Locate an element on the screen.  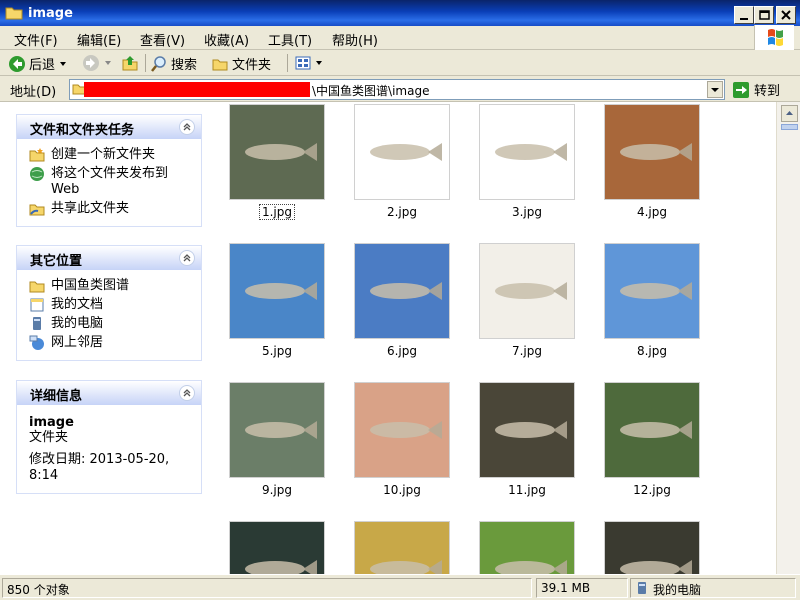
task-new-folder: 创建一个新文件夹 is located at coordinates (111, 155).